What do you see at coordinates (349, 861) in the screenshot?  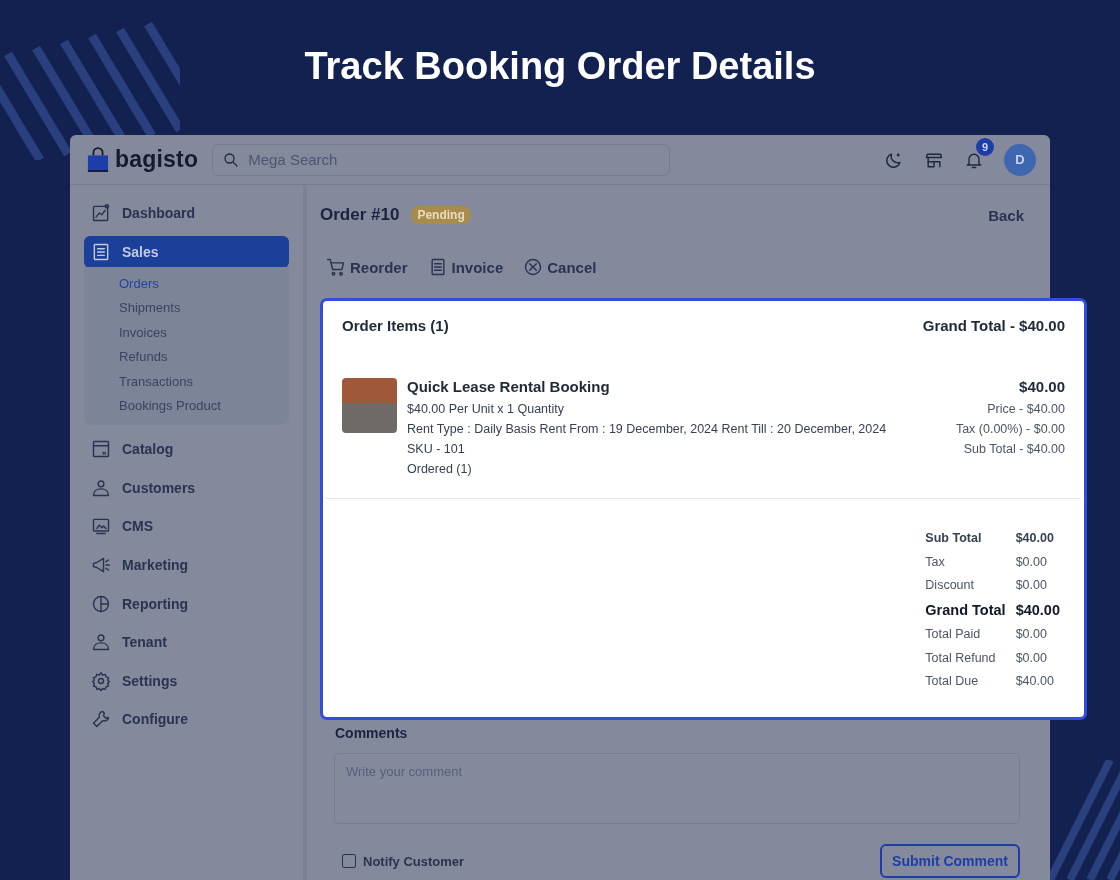 I see `checkbox` at bounding box center [349, 861].